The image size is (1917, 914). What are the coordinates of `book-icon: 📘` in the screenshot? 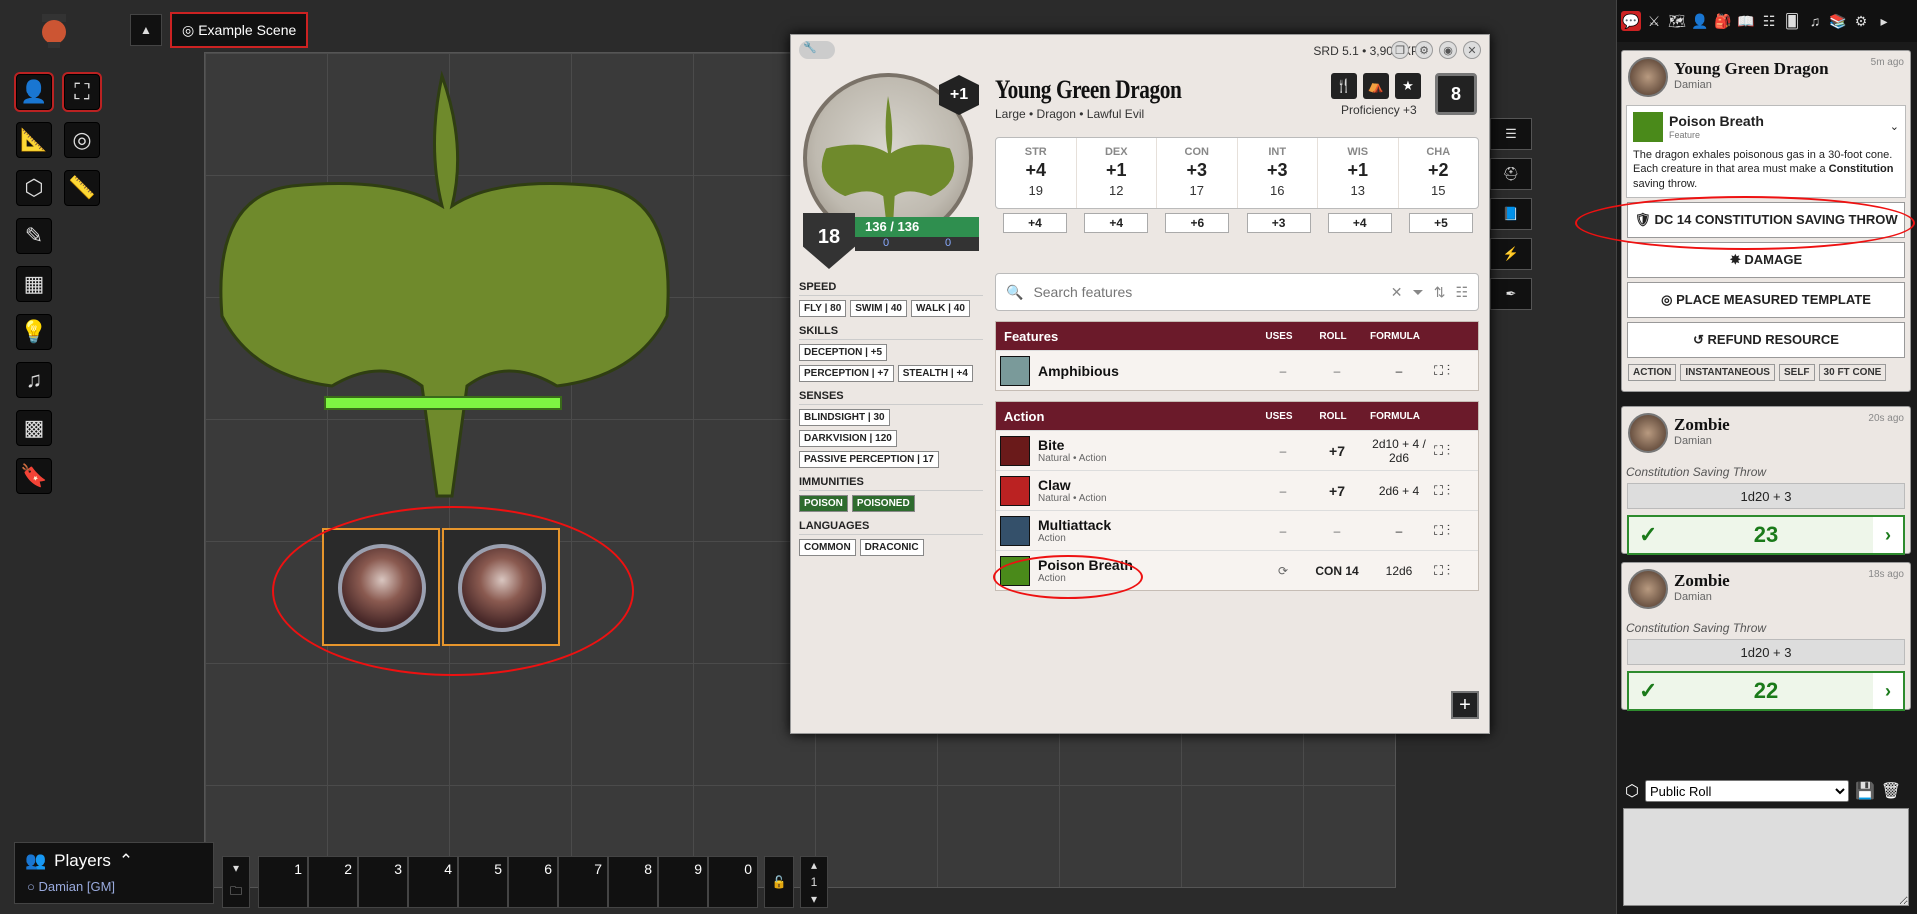 It's located at (1511, 214).